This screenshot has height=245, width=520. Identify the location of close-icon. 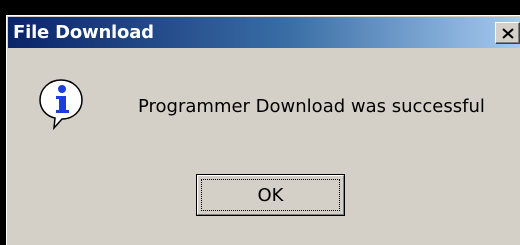
(508, 33).